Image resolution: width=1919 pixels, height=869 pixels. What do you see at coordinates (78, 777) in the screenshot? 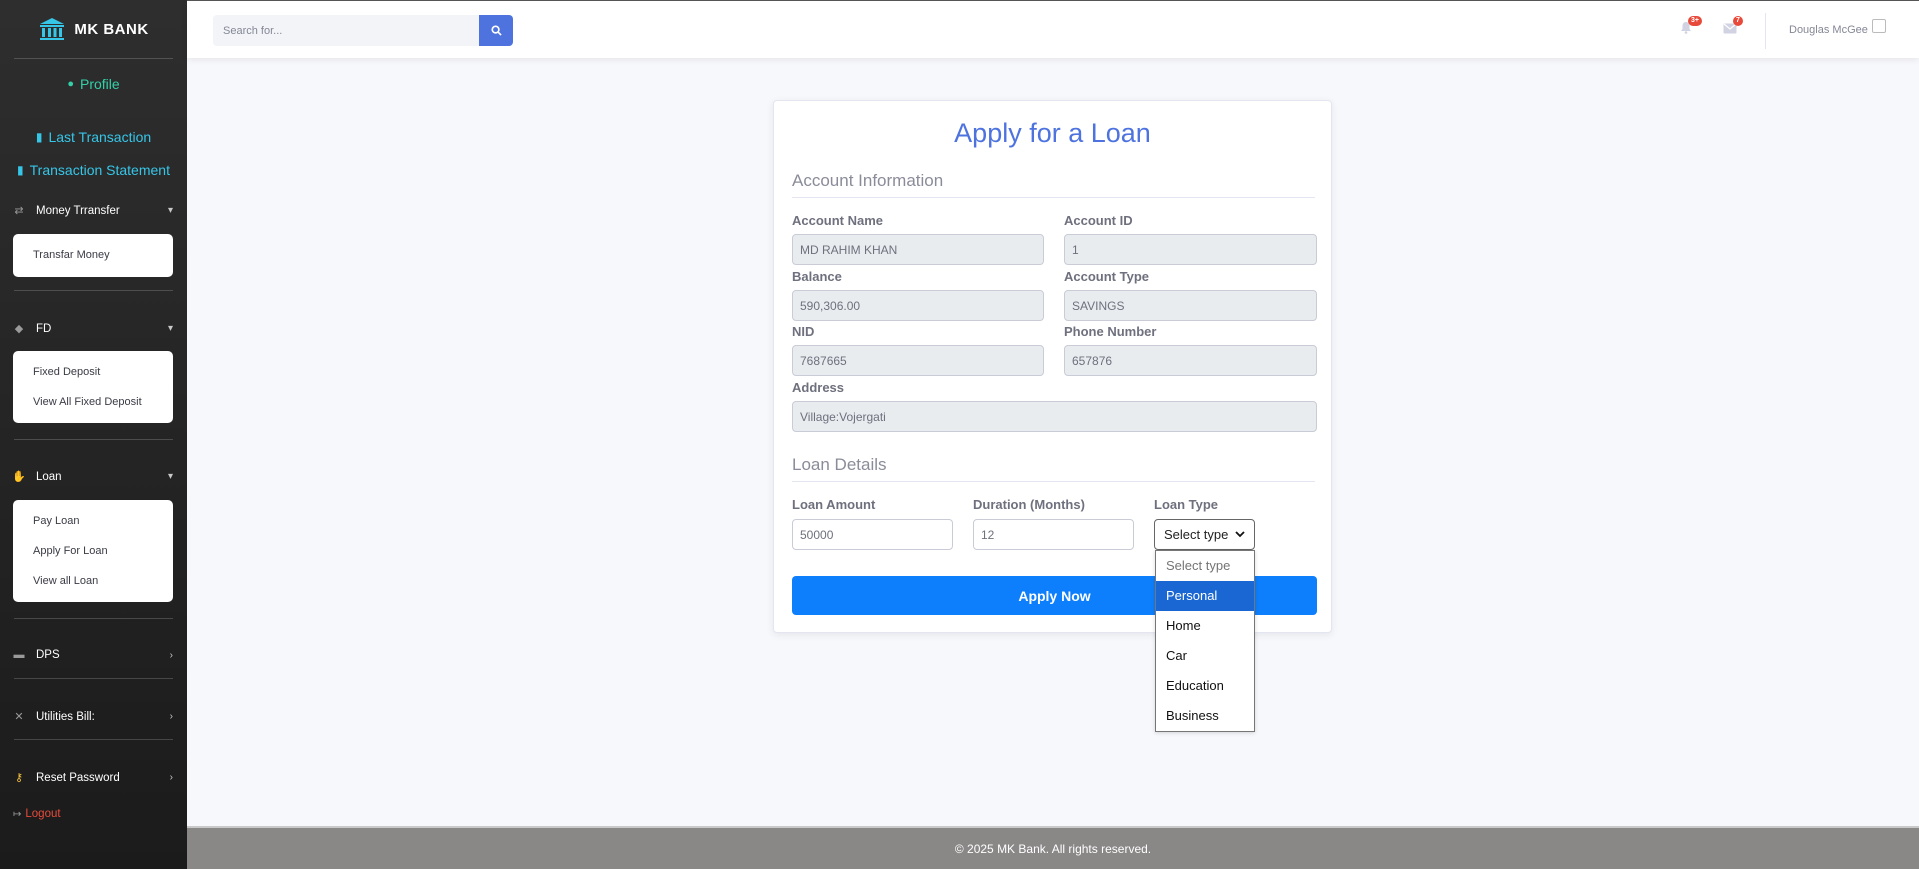
I see `sidebar-item-label: Reset Password` at bounding box center [78, 777].